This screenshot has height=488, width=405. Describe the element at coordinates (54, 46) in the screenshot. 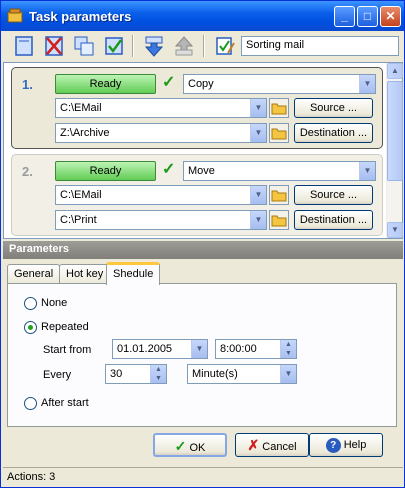

I see `delete-task-icon` at that location.